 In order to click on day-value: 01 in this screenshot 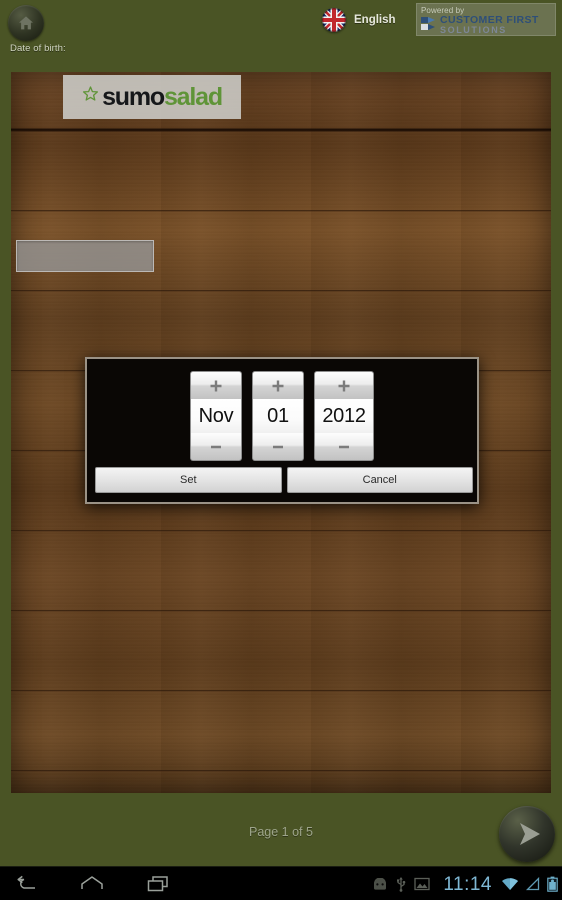, I will do `click(278, 416)`.